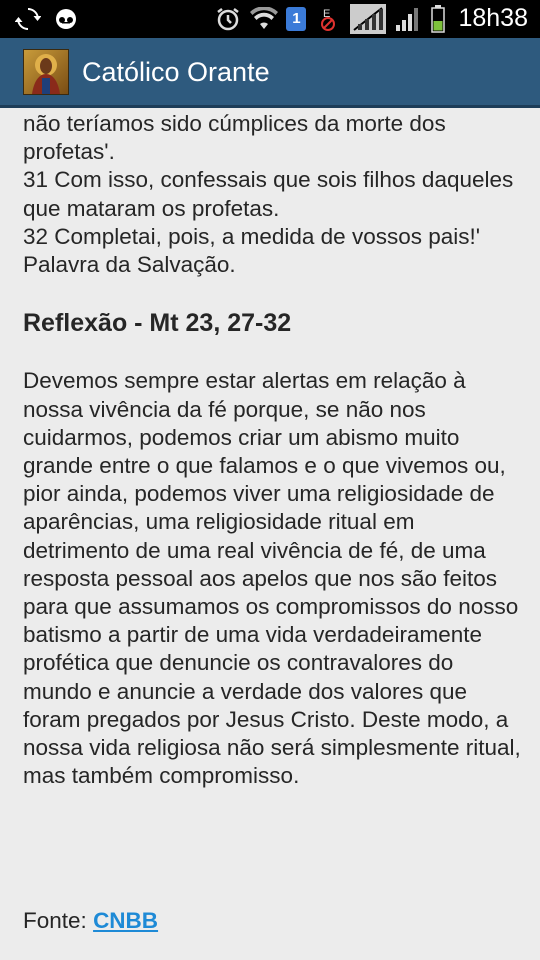 The height and width of the screenshot is (960, 540). I want to click on app-logo-icon, so click(46, 72).